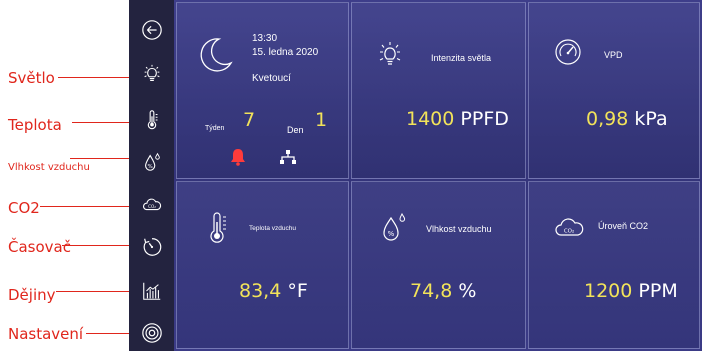 The image size is (702, 351). I want to click on humidity-unit: %, so click(467, 291).